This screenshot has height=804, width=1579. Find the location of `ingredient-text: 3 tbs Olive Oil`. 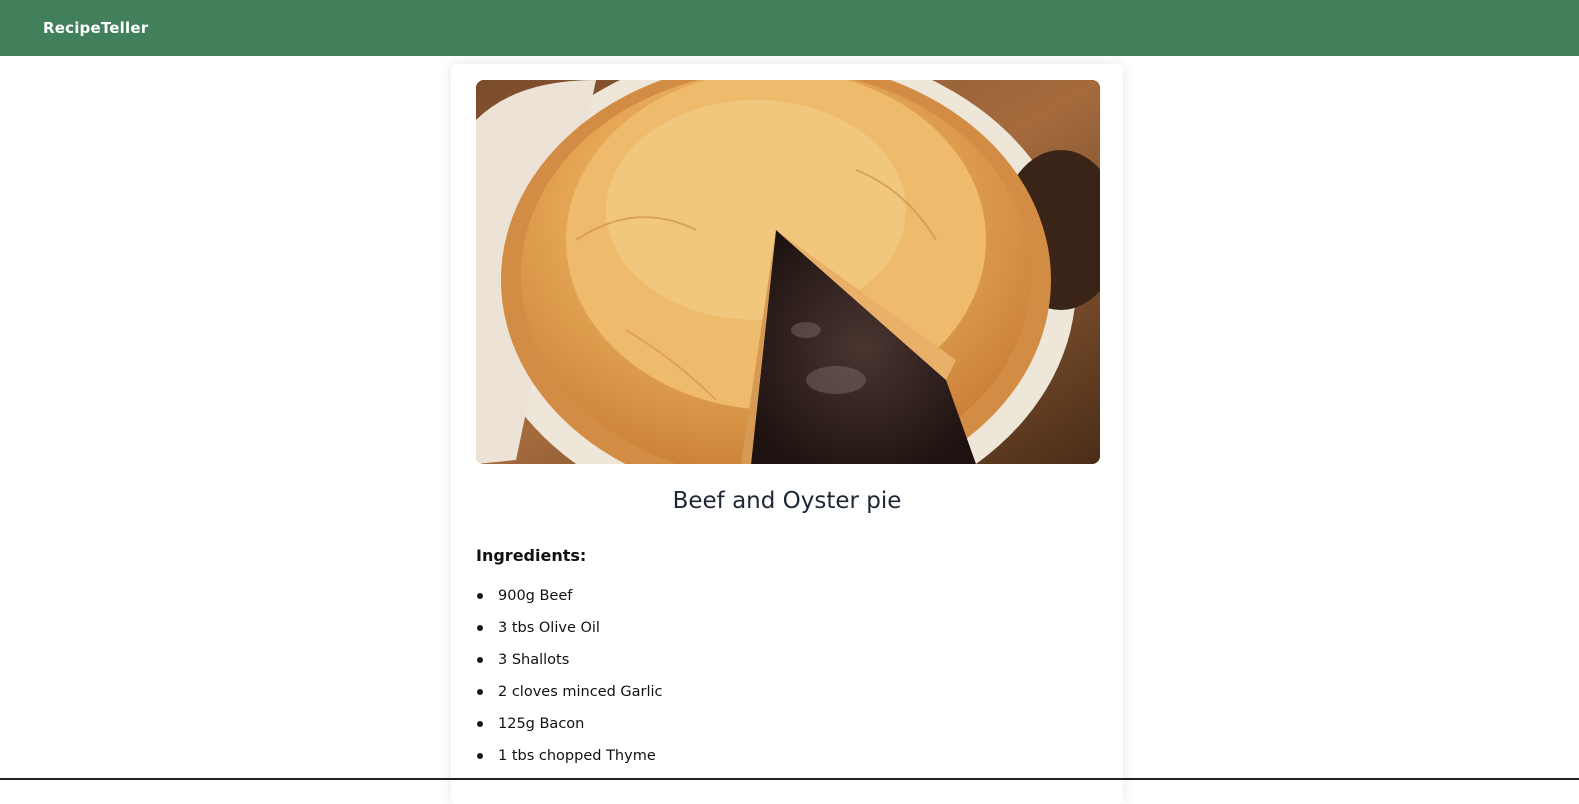

ingredient-text: 3 tbs Olive Oil is located at coordinates (549, 628).